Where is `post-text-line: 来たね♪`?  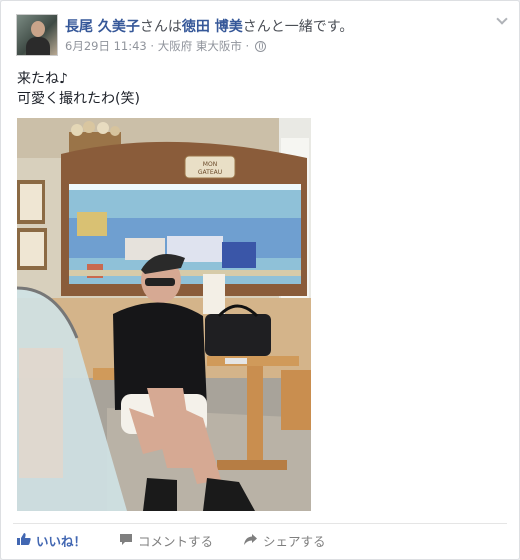 post-text-line: 来たね♪ is located at coordinates (42, 79).